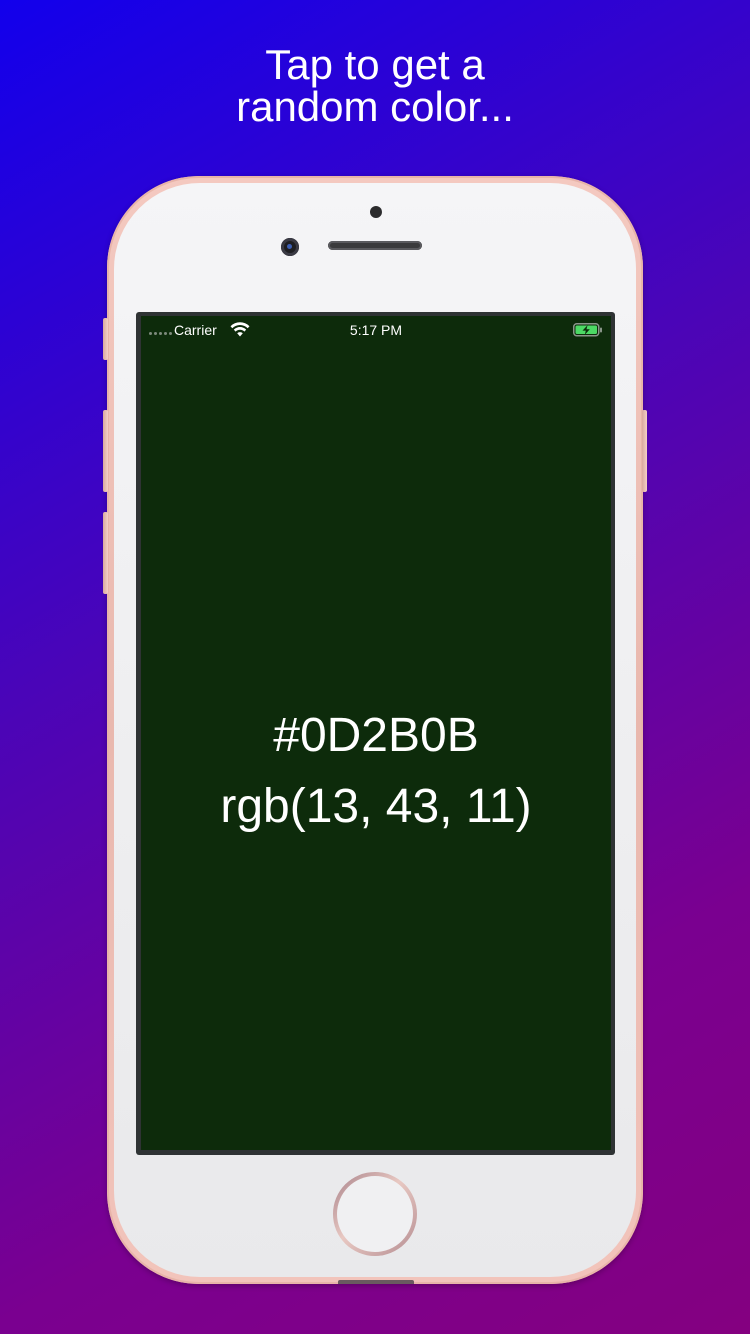 The height and width of the screenshot is (1334, 750). I want to click on earpiece-speaker, so click(375, 245).